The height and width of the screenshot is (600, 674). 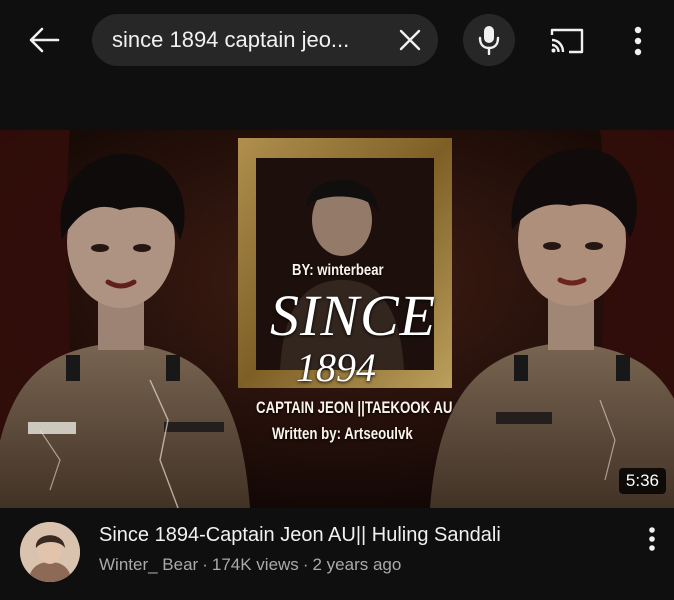 I want to click on thumbnail-writer: Written by: Artseoulvk, so click(x=342, y=433).